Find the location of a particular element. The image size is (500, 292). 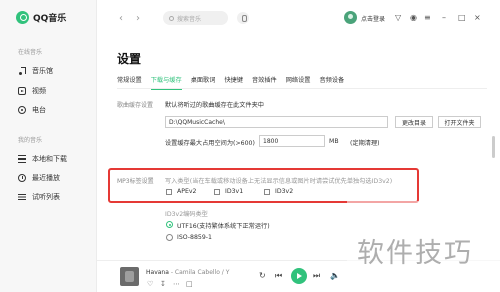

more-icon: ⋯ is located at coordinates (176, 284).